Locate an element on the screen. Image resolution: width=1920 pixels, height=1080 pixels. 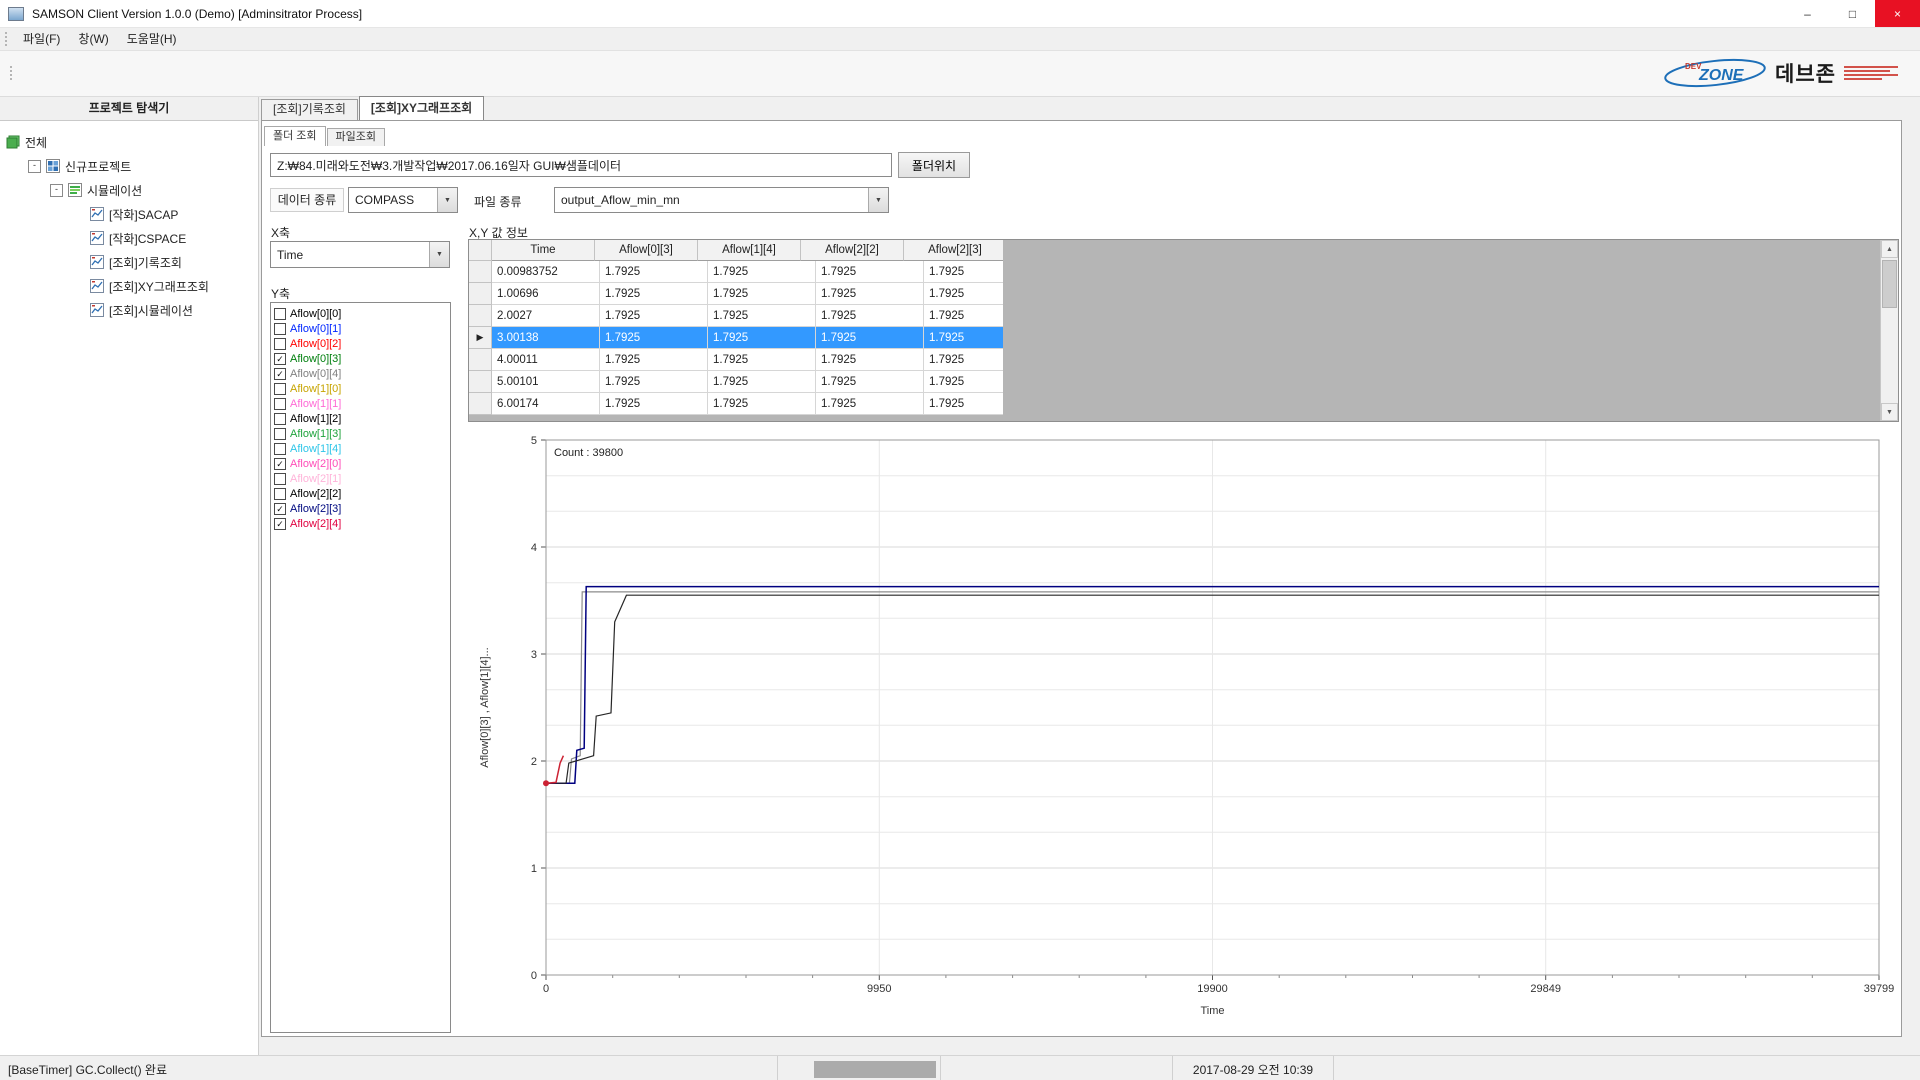
table-row: 6.00174 1.7925 1.7925 1.7925 1.7925 is located at coordinates (750, 404).